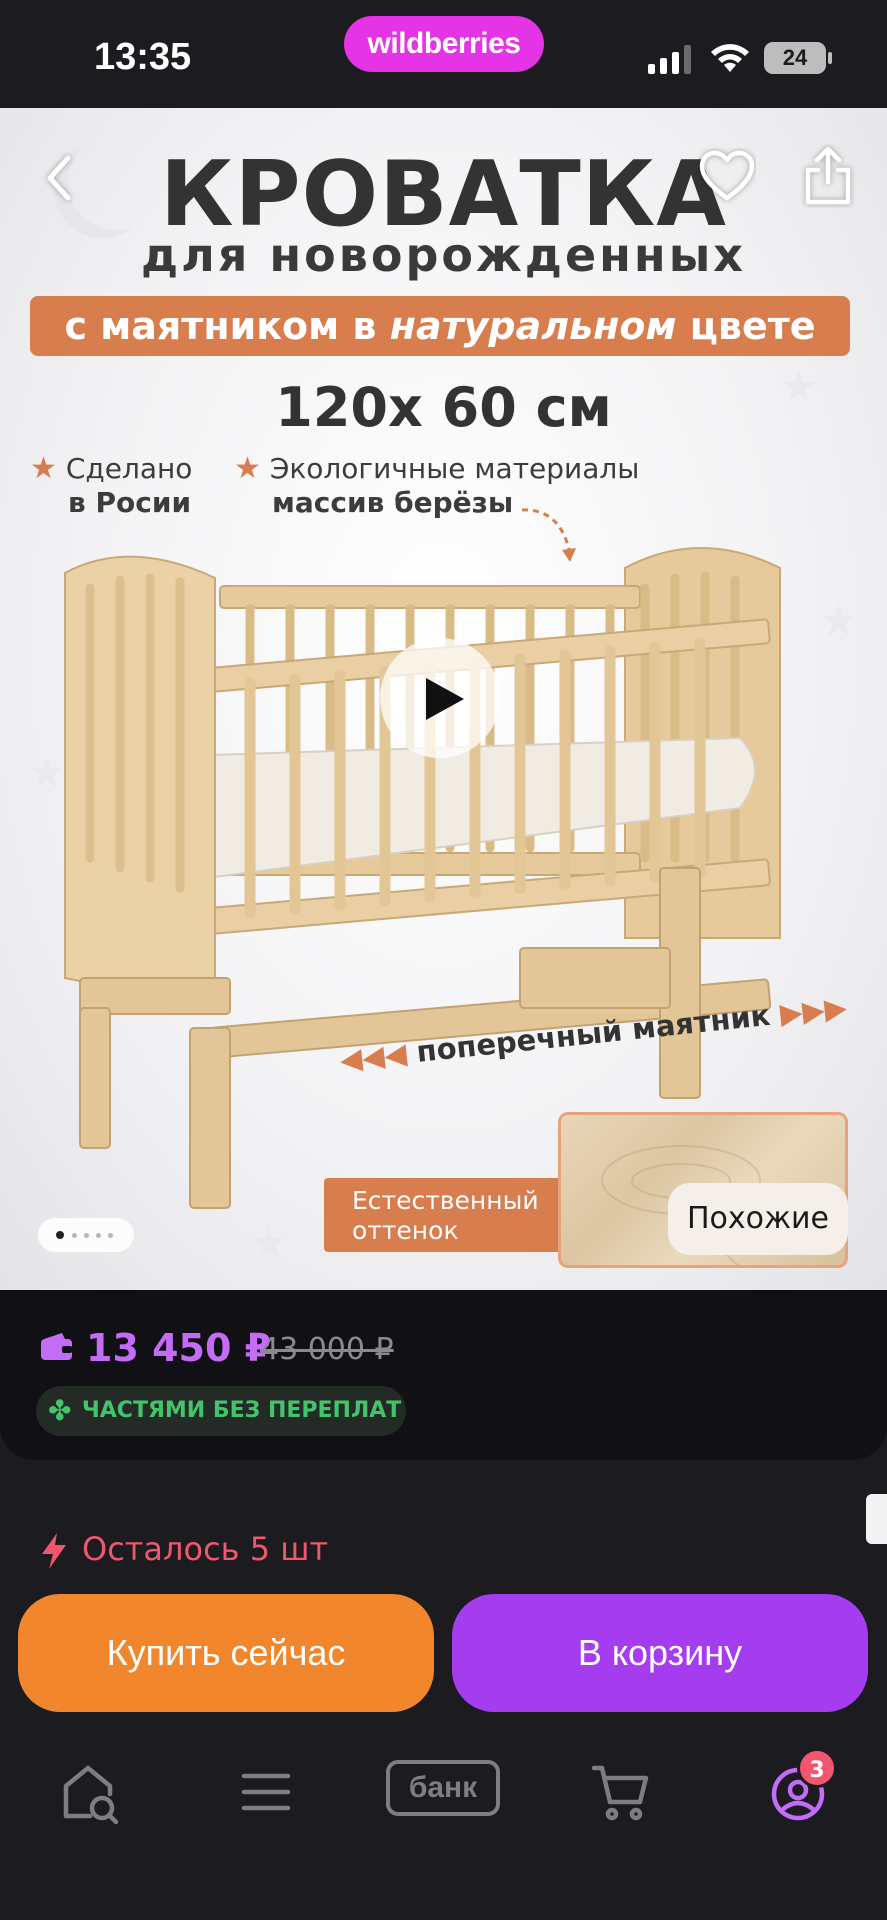 This screenshot has height=1920, width=887. Describe the element at coordinates (373, 1056) in the screenshot. I see `arrows-left-icon: ◀◀◀` at that location.